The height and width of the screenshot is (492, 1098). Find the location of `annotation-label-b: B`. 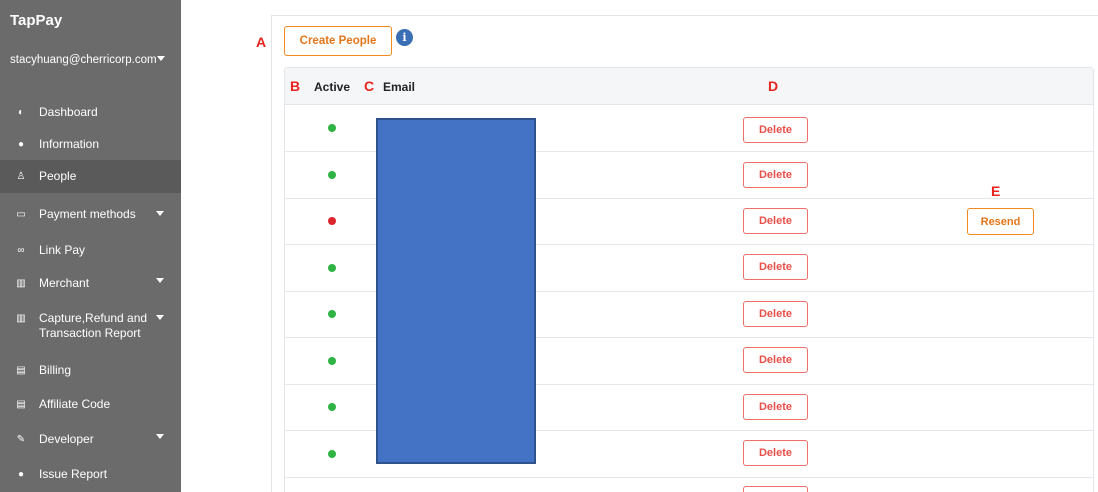

annotation-label-b: B is located at coordinates (295, 86).